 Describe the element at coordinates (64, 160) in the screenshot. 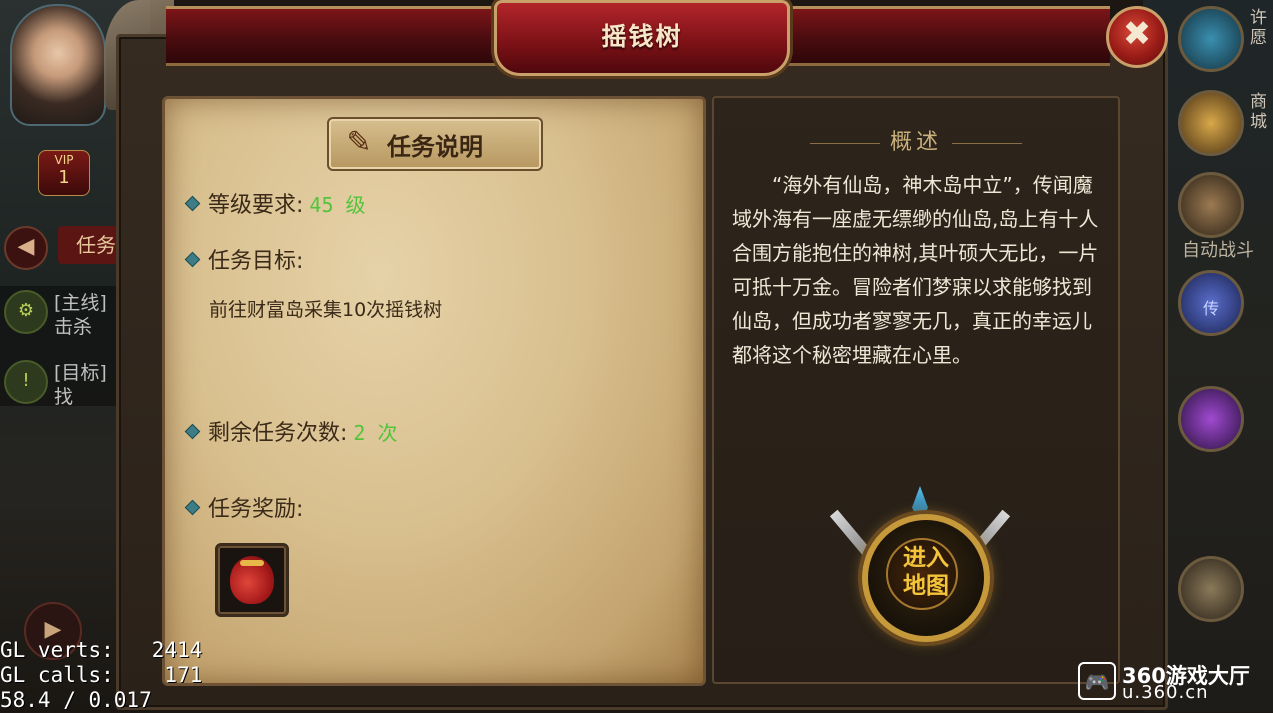

I see `vip-label: VIP` at that location.